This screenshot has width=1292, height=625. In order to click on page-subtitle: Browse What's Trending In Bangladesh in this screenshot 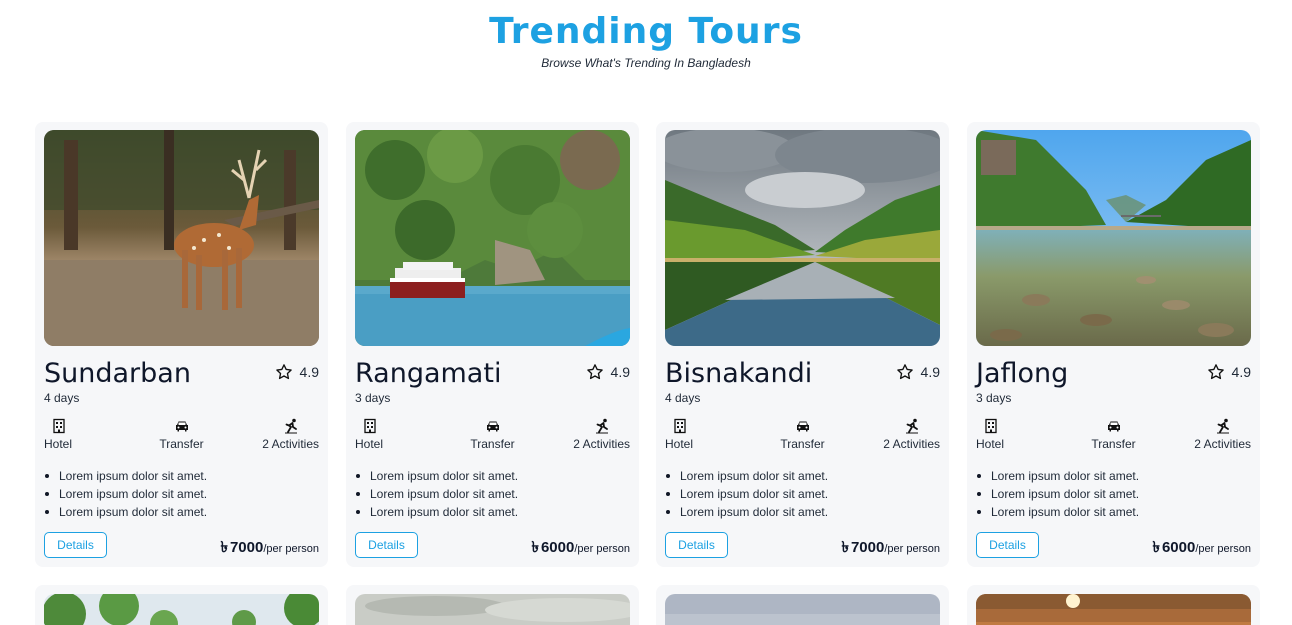, I will do `click(646, 63)`.